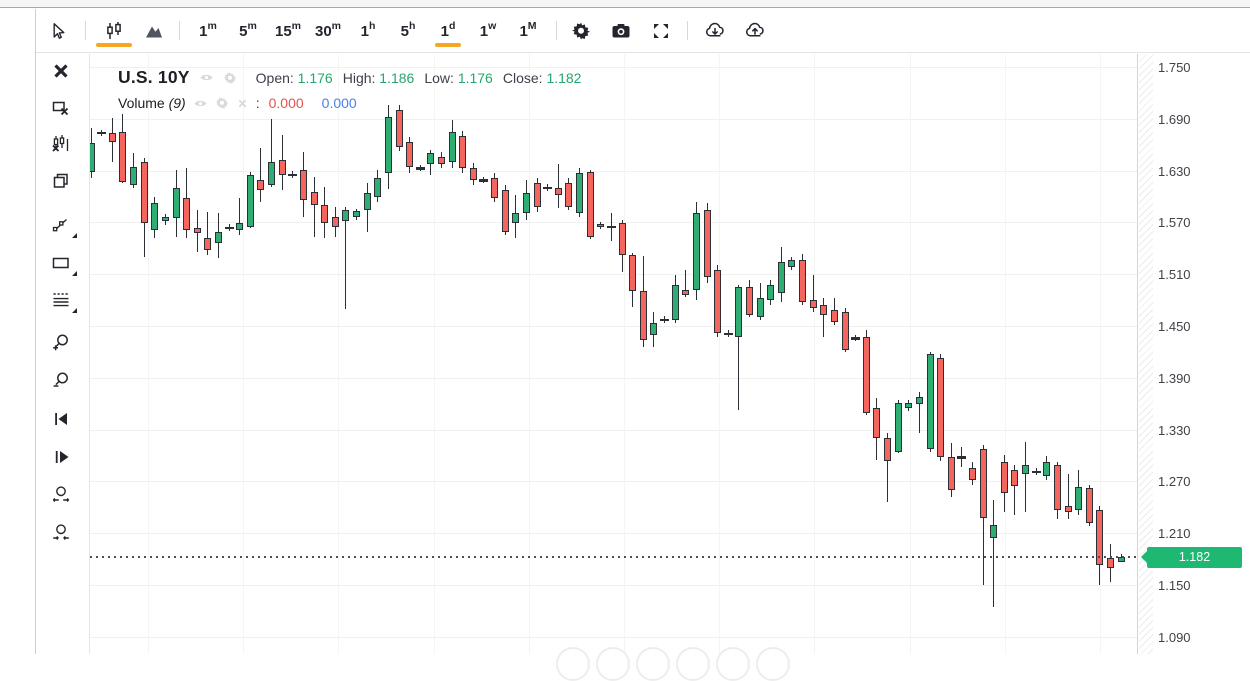 The width and height of the screenshot is (1250, 681). Describe the element at coordinates (755, 31) in the screenshot. I see `upload-button` at that location.